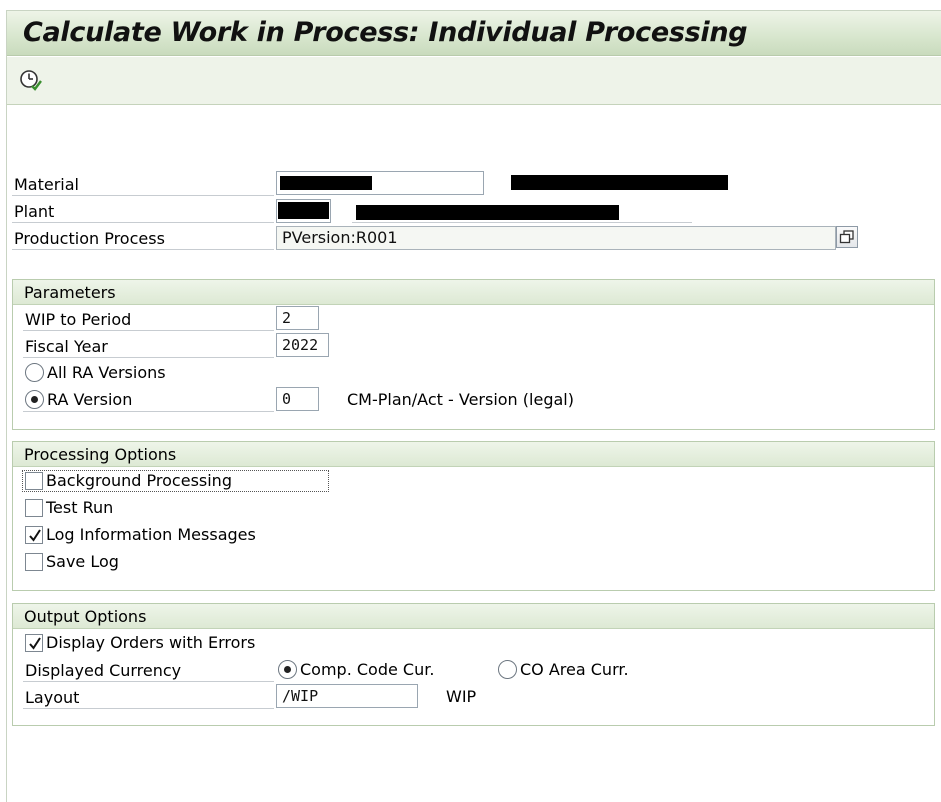  I want to click on log-information-messages-checkbox, so click(34, 535).